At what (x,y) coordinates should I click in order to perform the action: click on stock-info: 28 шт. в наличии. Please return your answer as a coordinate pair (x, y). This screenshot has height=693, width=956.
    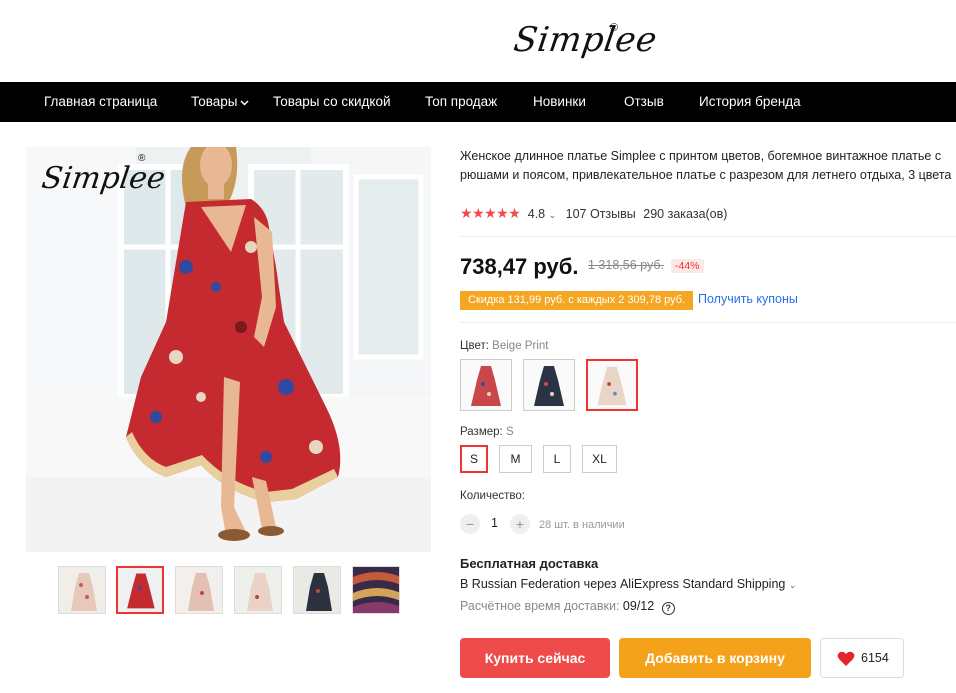
    Looking at the image, I should click on (582, 525).